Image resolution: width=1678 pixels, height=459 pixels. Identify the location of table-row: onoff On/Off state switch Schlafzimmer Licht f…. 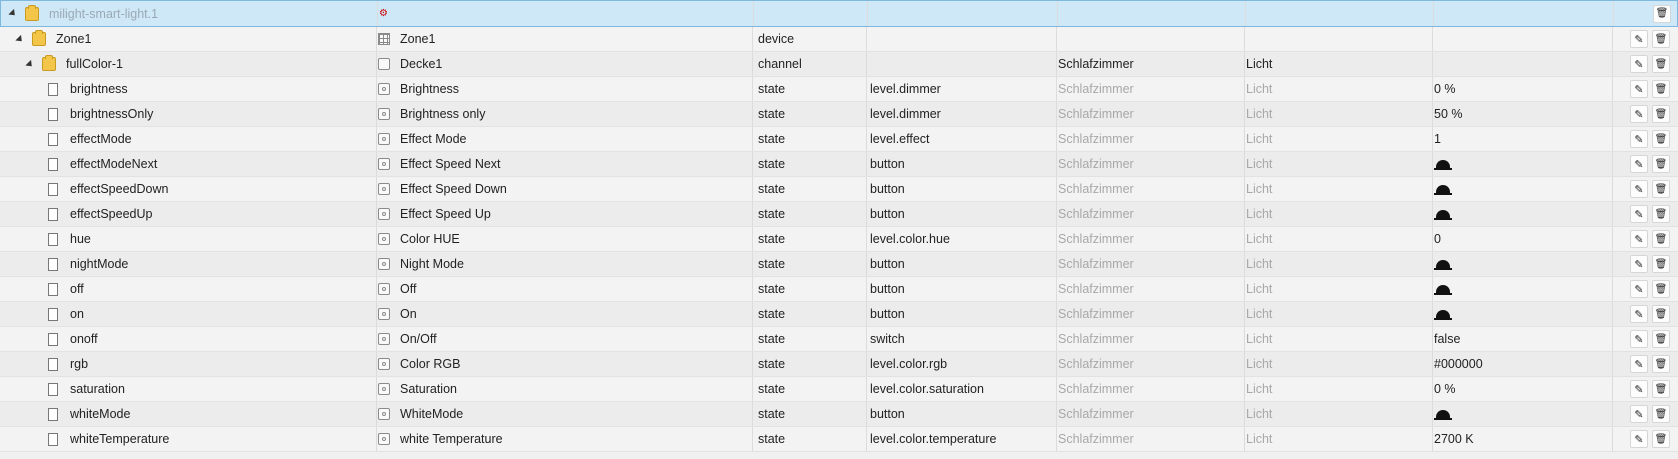
(839, 339).